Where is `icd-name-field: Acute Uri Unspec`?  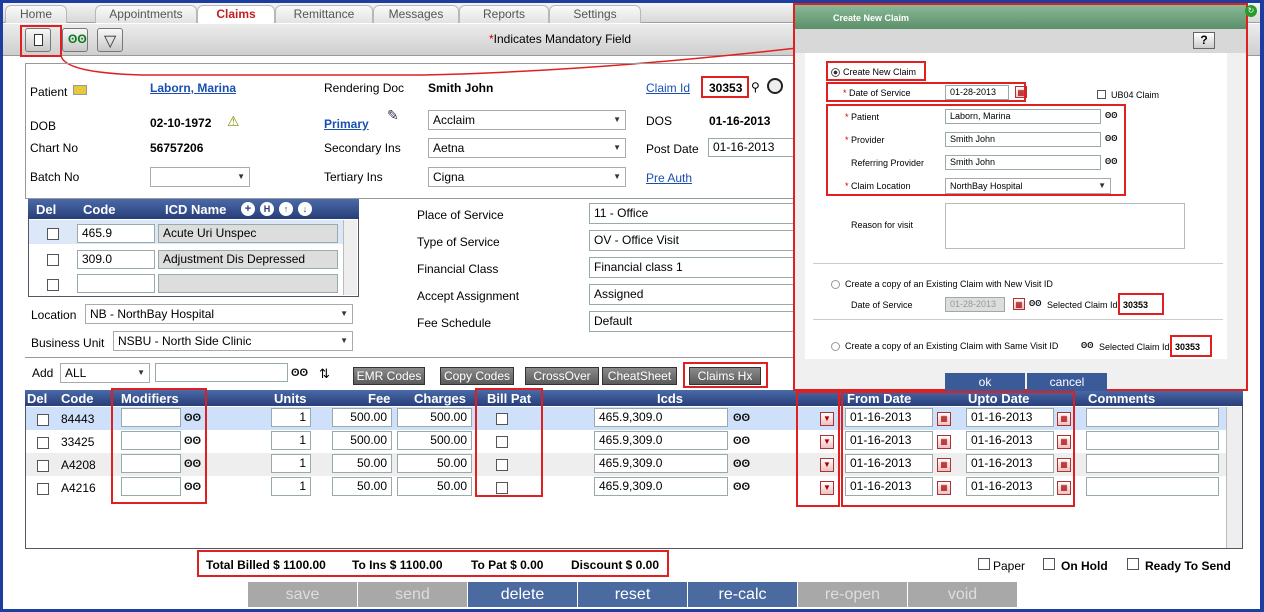
icd-name-field: Acute Uri Unspec is located at coordinates (248, 233).